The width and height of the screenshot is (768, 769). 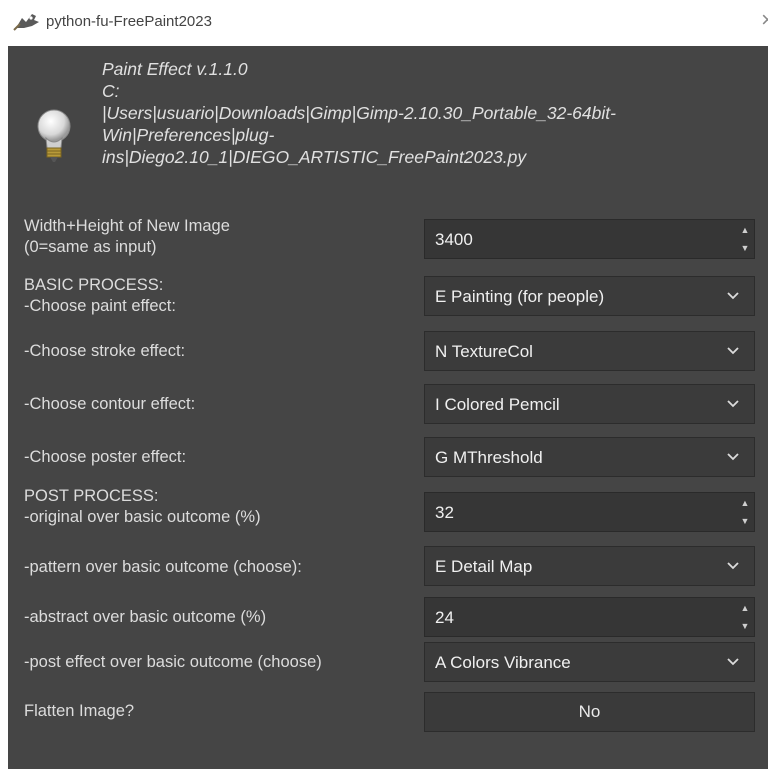 I want to click on original-over-label: -original over basic outcome (%), so click(x=142, y=517).